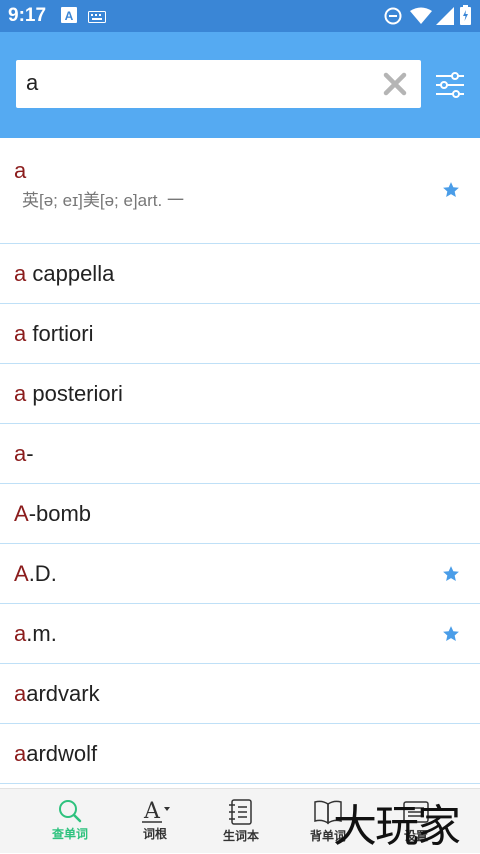 The image size is (480, 854). What do you see at coordinates (60, 333) in the screenshot?
I see `word-rest: fortiori` at bounding box center [60, 333].